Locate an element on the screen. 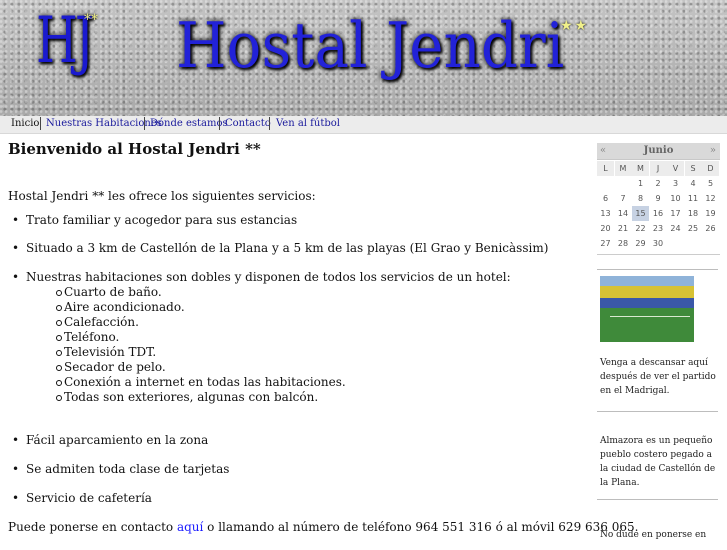 The width and height of the screenshot is (727, 550). calendar-header: « Junio » is located at coordinates (658, 151).